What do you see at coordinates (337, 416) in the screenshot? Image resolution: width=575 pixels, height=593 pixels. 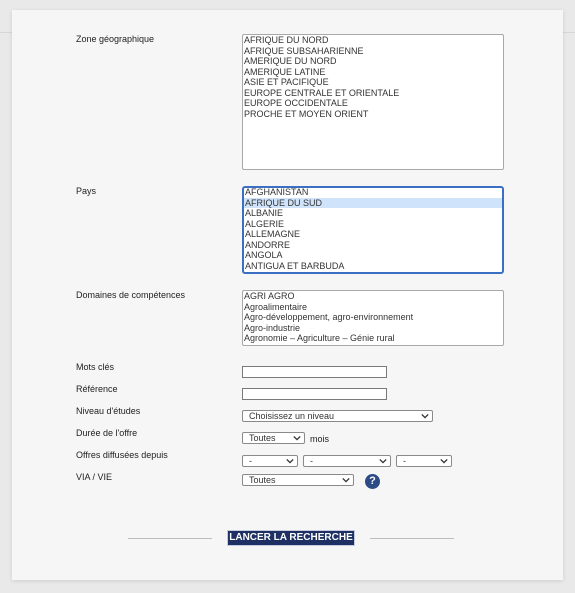 I see `niveau-select: Choisissez un niveau` at bounding box center [337, 416].